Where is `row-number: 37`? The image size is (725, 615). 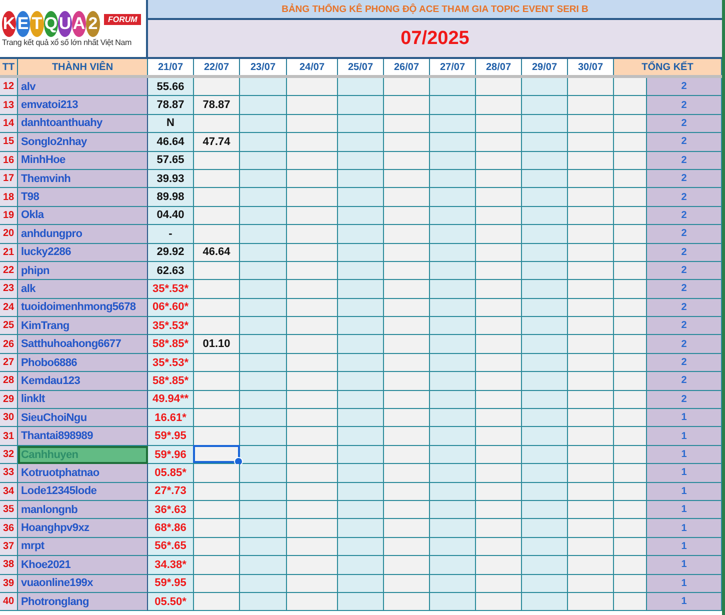
row-number: 37 is located at coordinates (9, 547).